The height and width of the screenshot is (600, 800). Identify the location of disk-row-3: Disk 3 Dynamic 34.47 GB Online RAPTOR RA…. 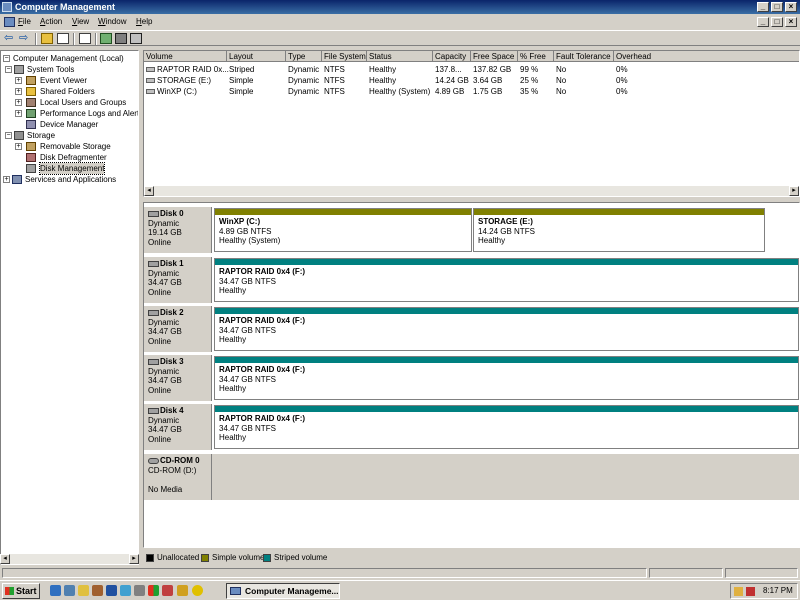
(471, 378).